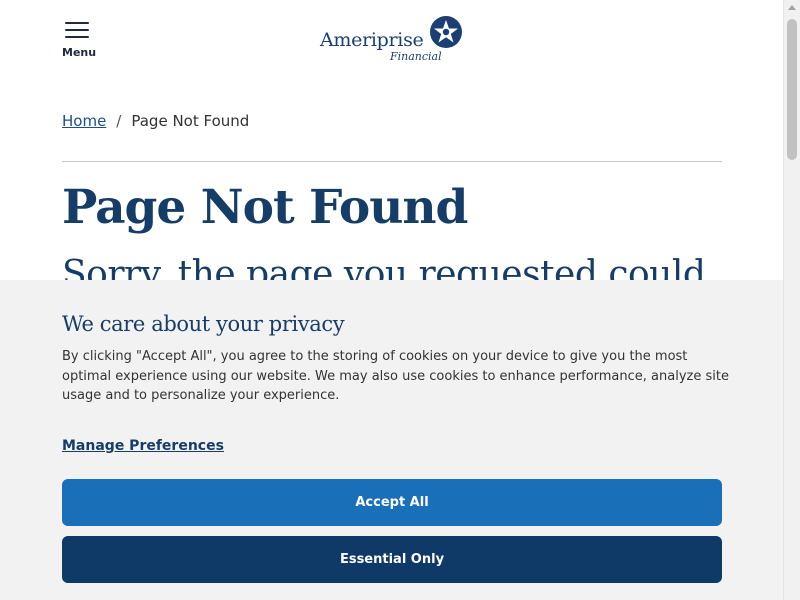  Describe the element at coordinates (143, 446) in the screenshot. I see `manage-preferences-link: Manage Preferences` at that location.